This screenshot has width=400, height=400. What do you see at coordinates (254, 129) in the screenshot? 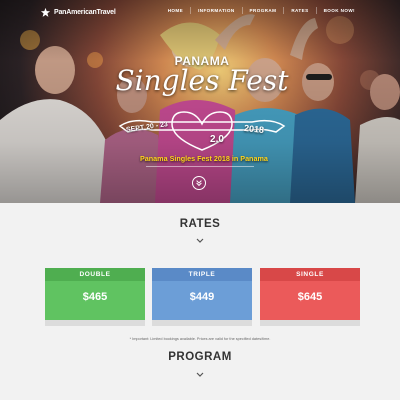
I see `fest-year: 2018` at bounding box center [254, 129].